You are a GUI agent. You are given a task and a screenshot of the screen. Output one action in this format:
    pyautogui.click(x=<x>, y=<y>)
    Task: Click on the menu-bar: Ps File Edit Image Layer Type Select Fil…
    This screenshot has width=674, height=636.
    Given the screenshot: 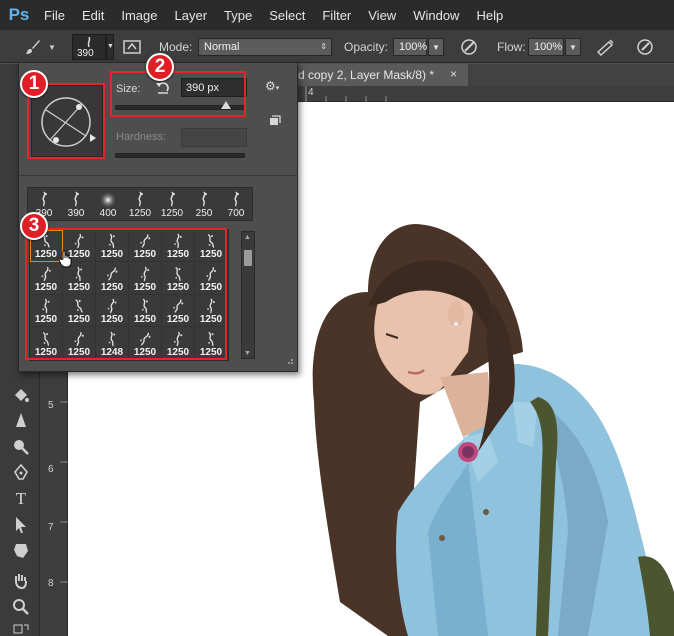 What is the action you would take?
    pyautogui.click(x=337, y=15)
    